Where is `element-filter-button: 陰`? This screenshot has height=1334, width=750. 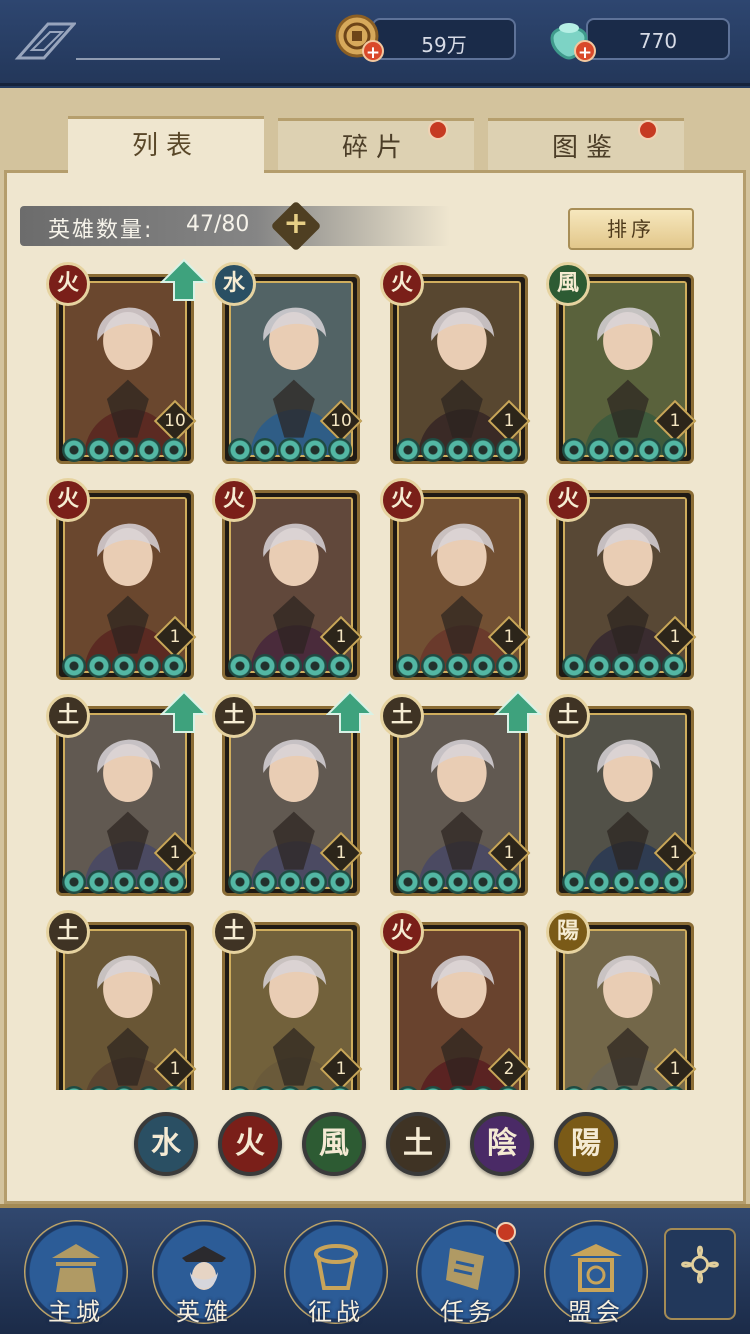
element-filter-button: 陰 is located at coordinates (502, 1144).